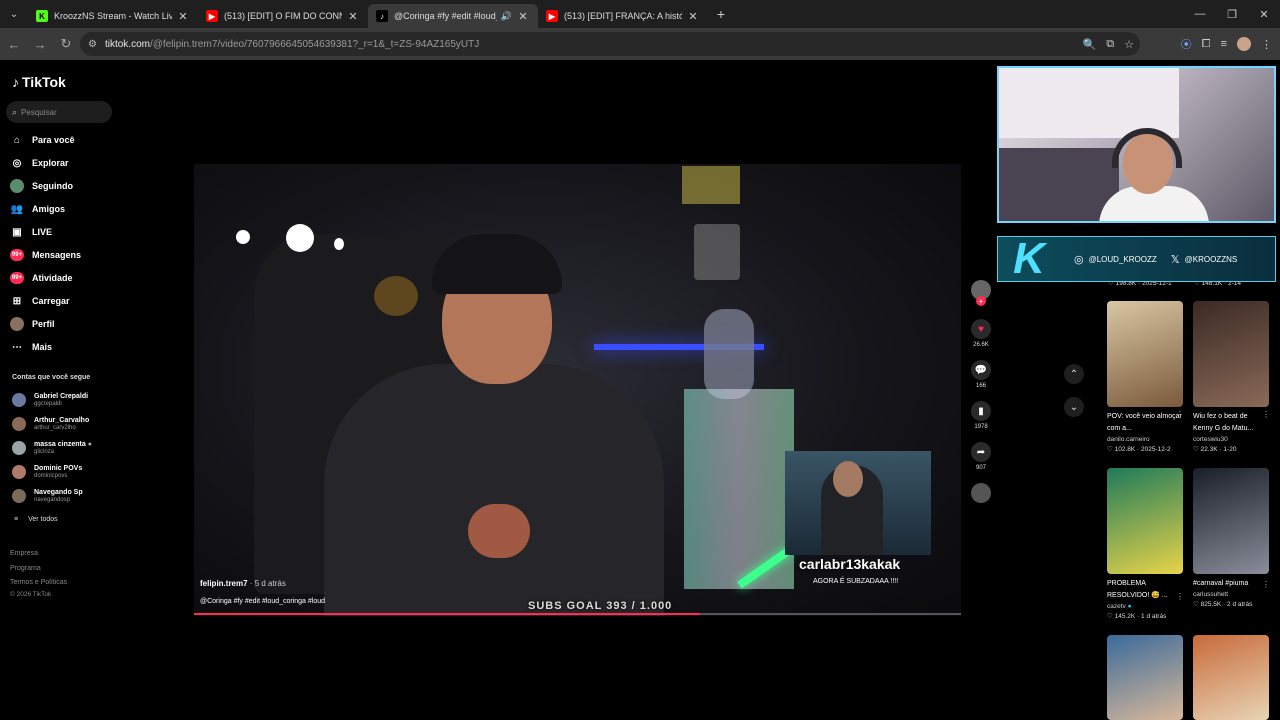 The width and height of the screenshot is (1280, 720). Describe the element at coordinates (1244, 44) in the screenshot. I see `profile-avatar-icon` at that location.